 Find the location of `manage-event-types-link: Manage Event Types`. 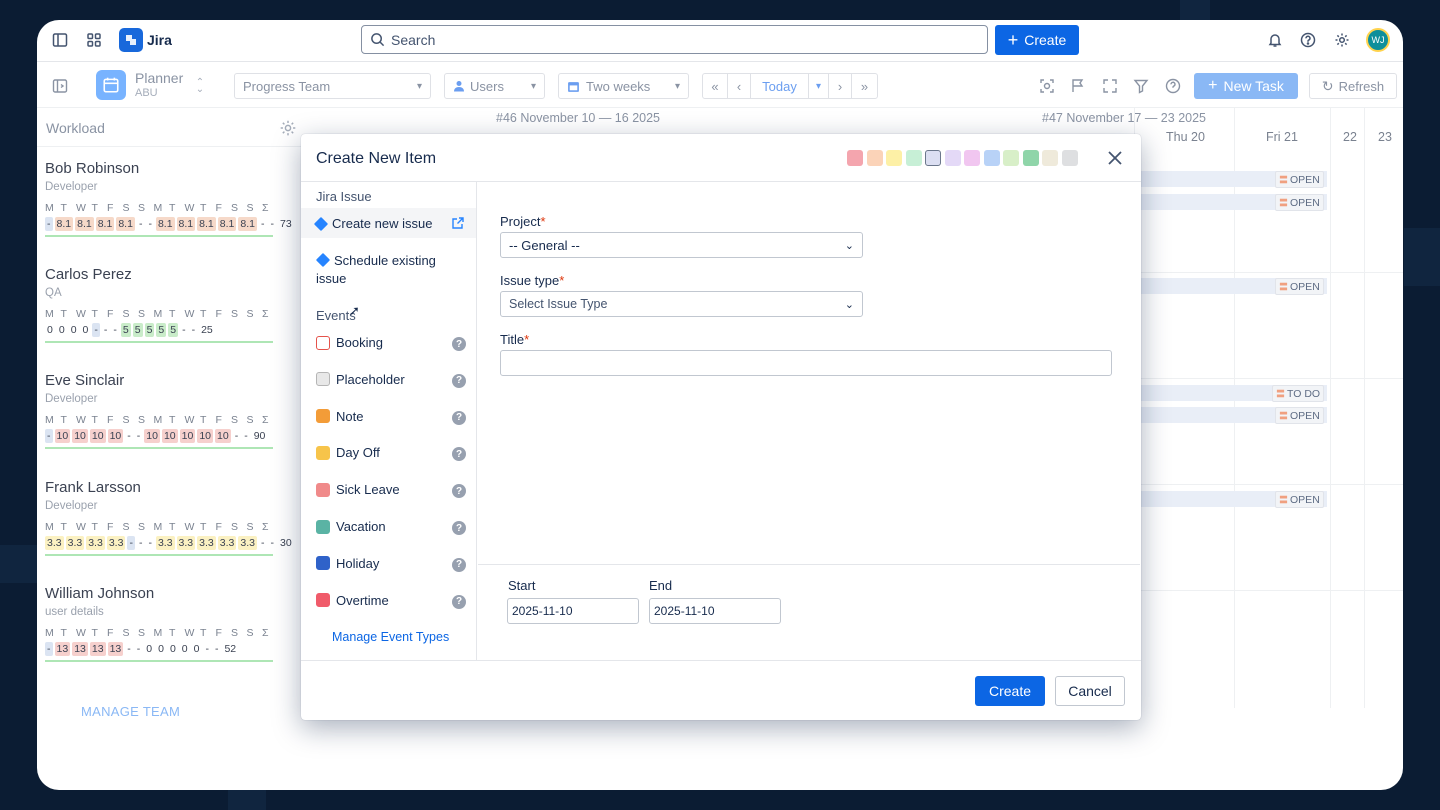

manage-event-types-link: Manage Event Types is located at coordinates (390, 637).